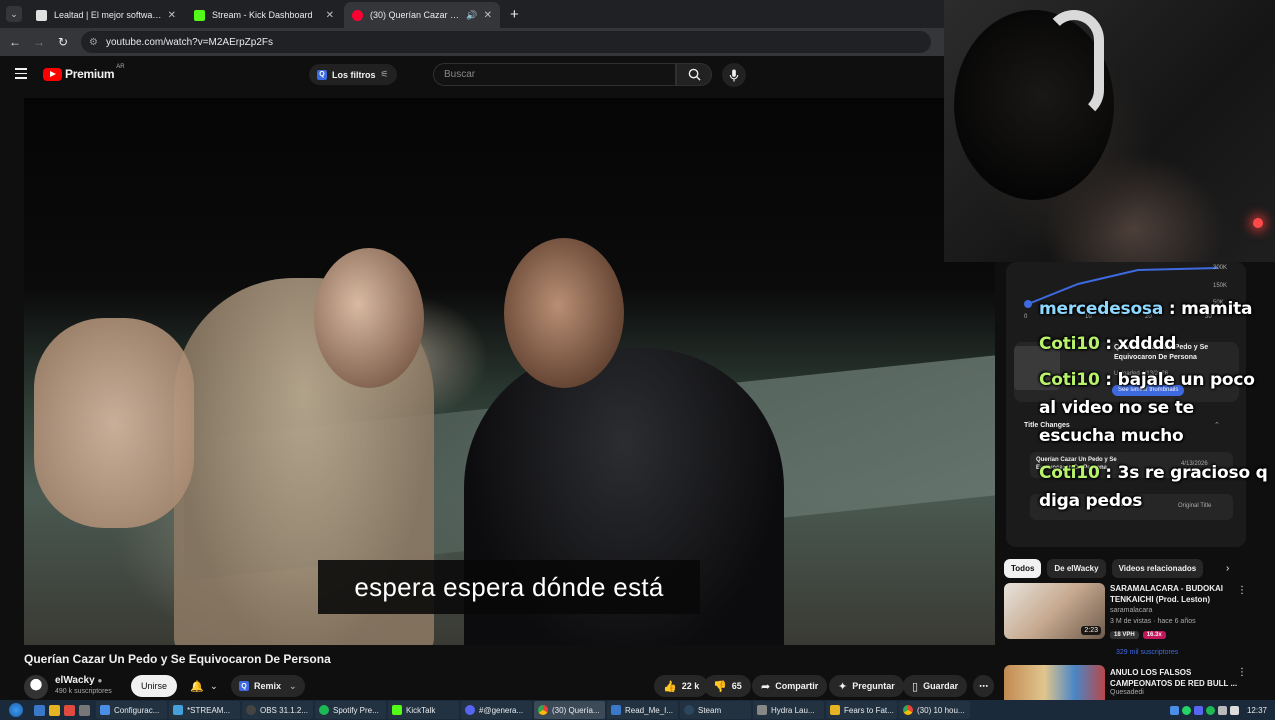 This screenshot has height=720, width=1275. What do you see at coordinates (90, 74) in the screenshot?
I see `logo-text: Premium` at bounding box center [90, 74].